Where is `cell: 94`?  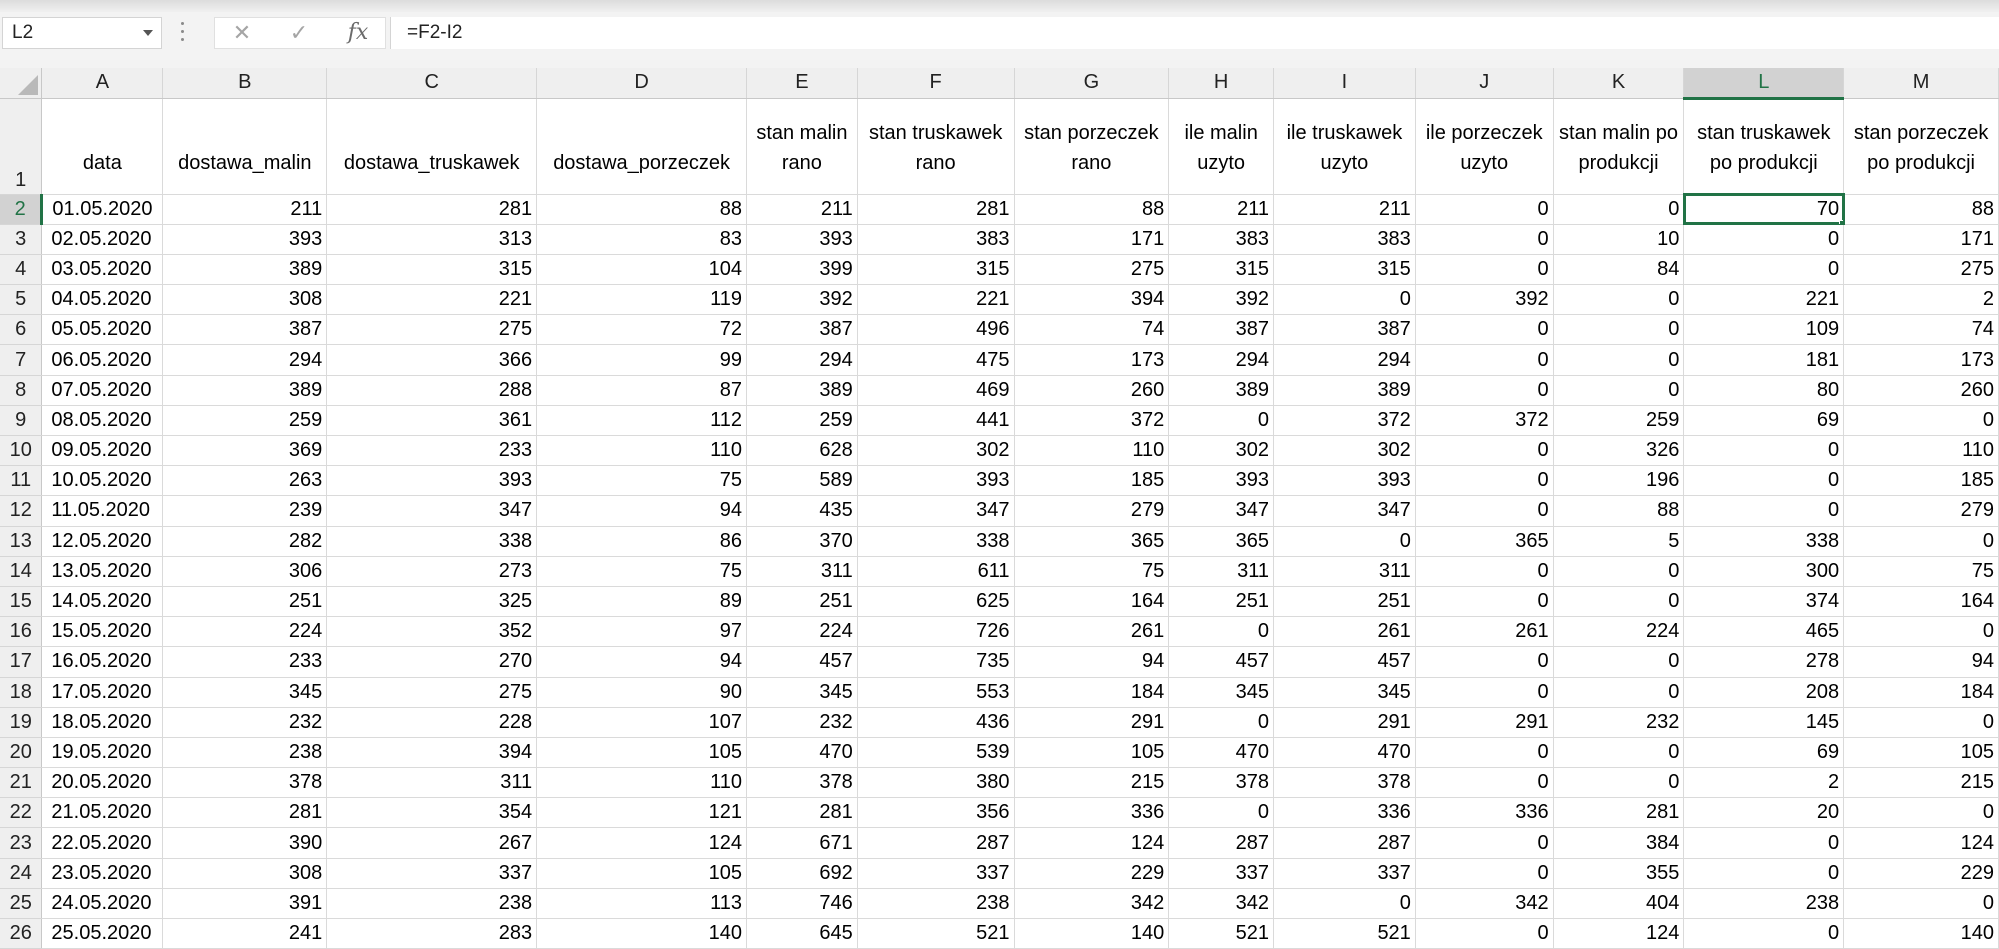 cell: 94 is located at coordinates (642, 662).